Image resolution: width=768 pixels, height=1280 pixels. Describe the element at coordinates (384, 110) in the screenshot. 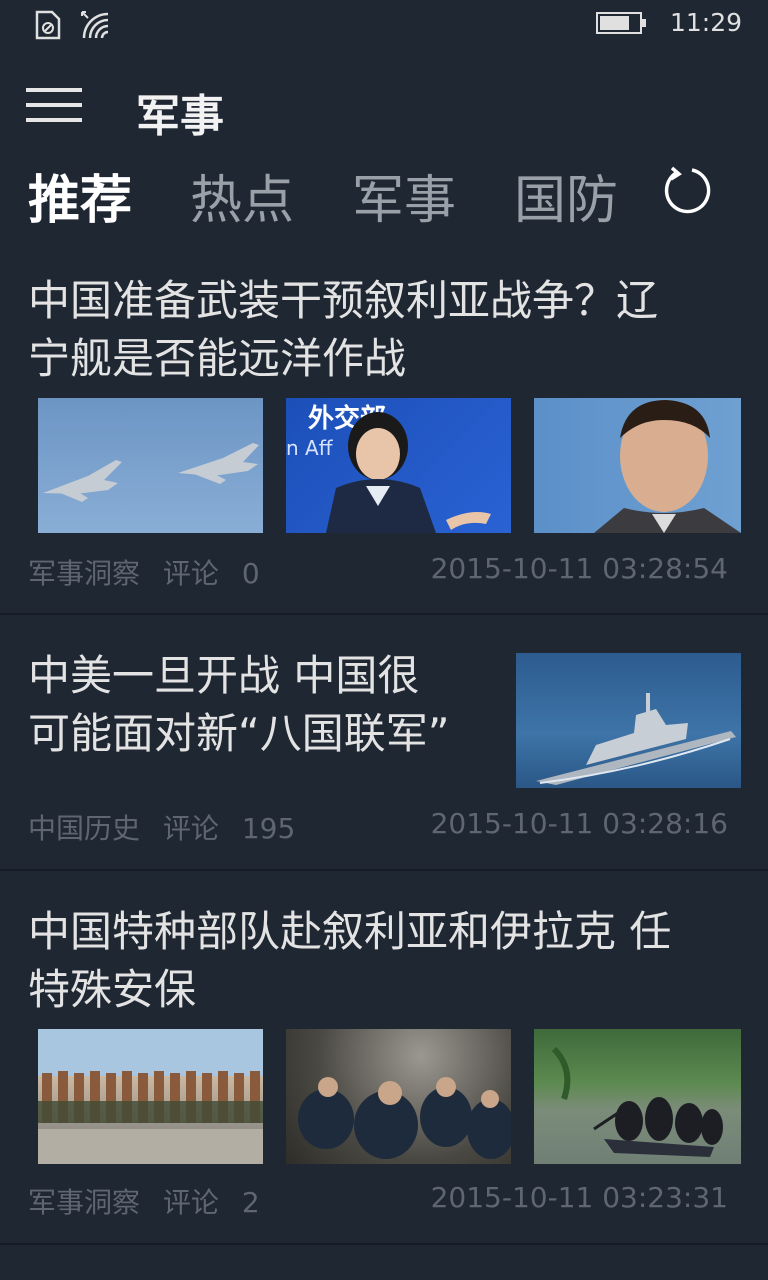

I see `app-bar: 军事` at that location.